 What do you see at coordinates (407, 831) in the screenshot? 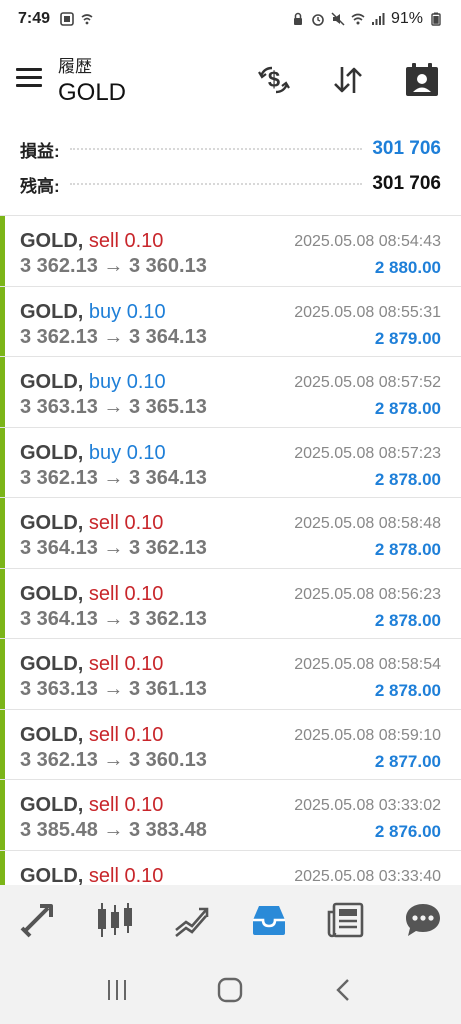
I see `trade-profit: 2 876.00` at bounding box center [407, 831].